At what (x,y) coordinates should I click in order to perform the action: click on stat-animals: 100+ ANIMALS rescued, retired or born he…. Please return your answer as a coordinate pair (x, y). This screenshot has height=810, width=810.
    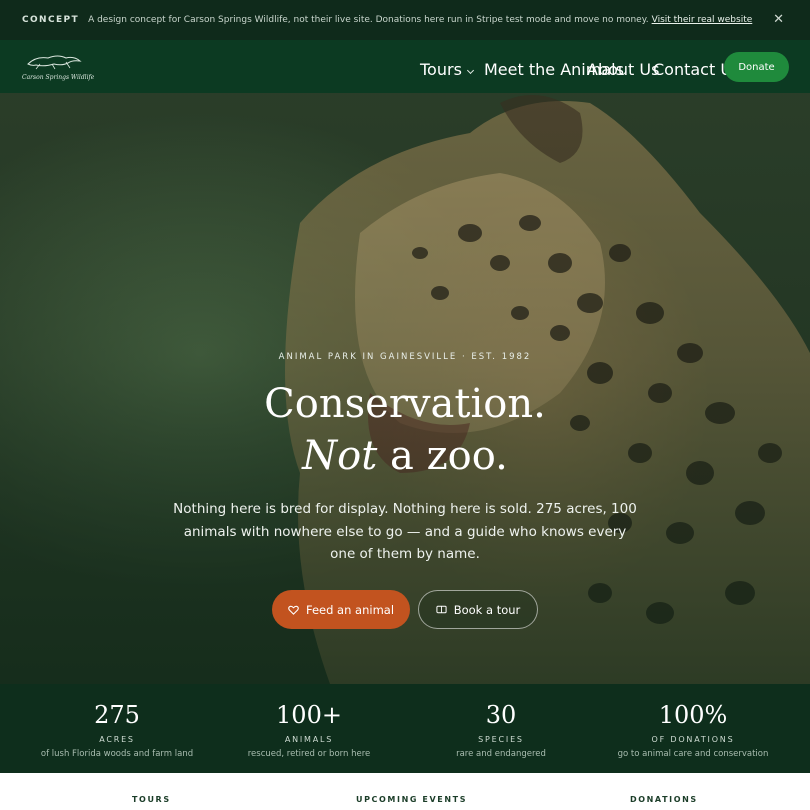
    Looking at the image, I should click on (309, 721).